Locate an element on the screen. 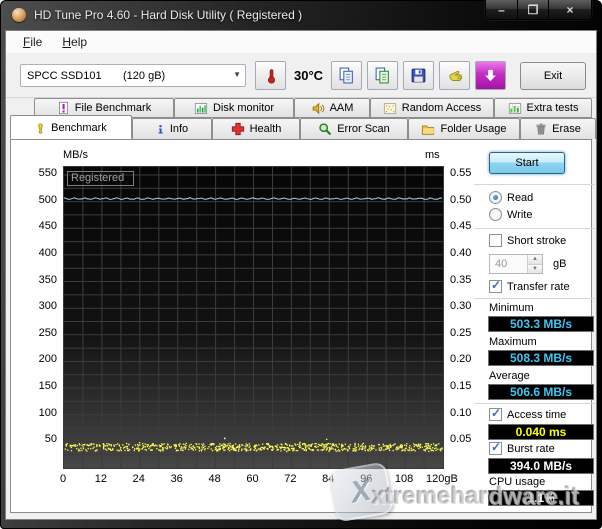 The image size is (602, 529). tab-label: Random Access is located at coordinates (441, 108).